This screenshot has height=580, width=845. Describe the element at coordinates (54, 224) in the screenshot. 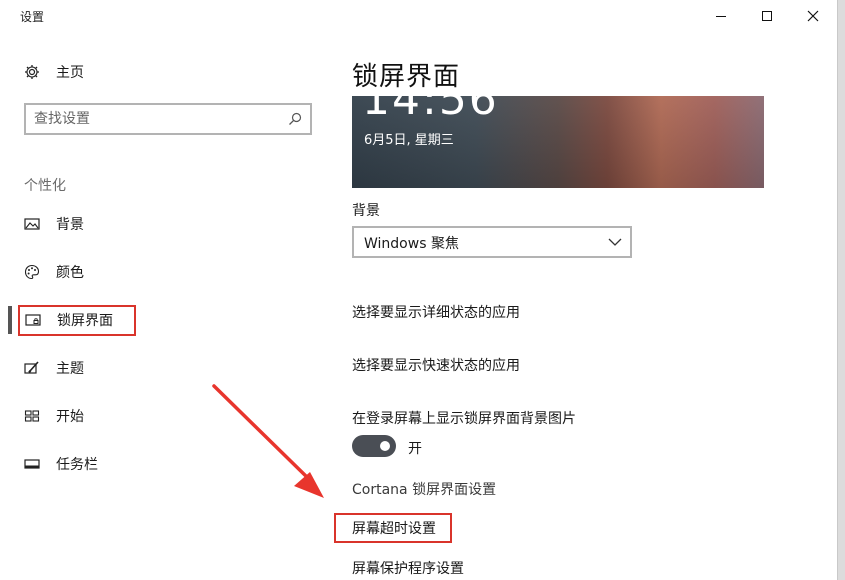

I see `sidebar-item-background: 背景` at that location.